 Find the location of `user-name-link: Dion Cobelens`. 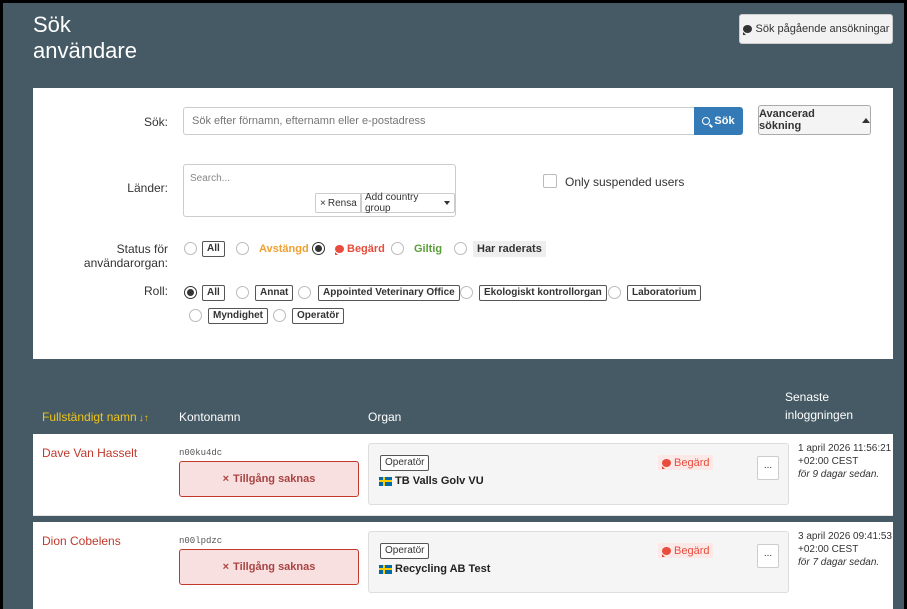

user-name-link: Dion Cobelens is located at coordinates (81, 541).